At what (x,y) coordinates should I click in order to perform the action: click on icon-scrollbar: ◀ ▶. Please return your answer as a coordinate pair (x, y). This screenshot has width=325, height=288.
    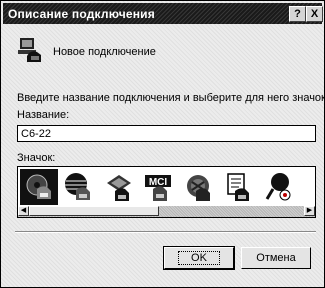
    Looking at the image, I should click on (166, 211).